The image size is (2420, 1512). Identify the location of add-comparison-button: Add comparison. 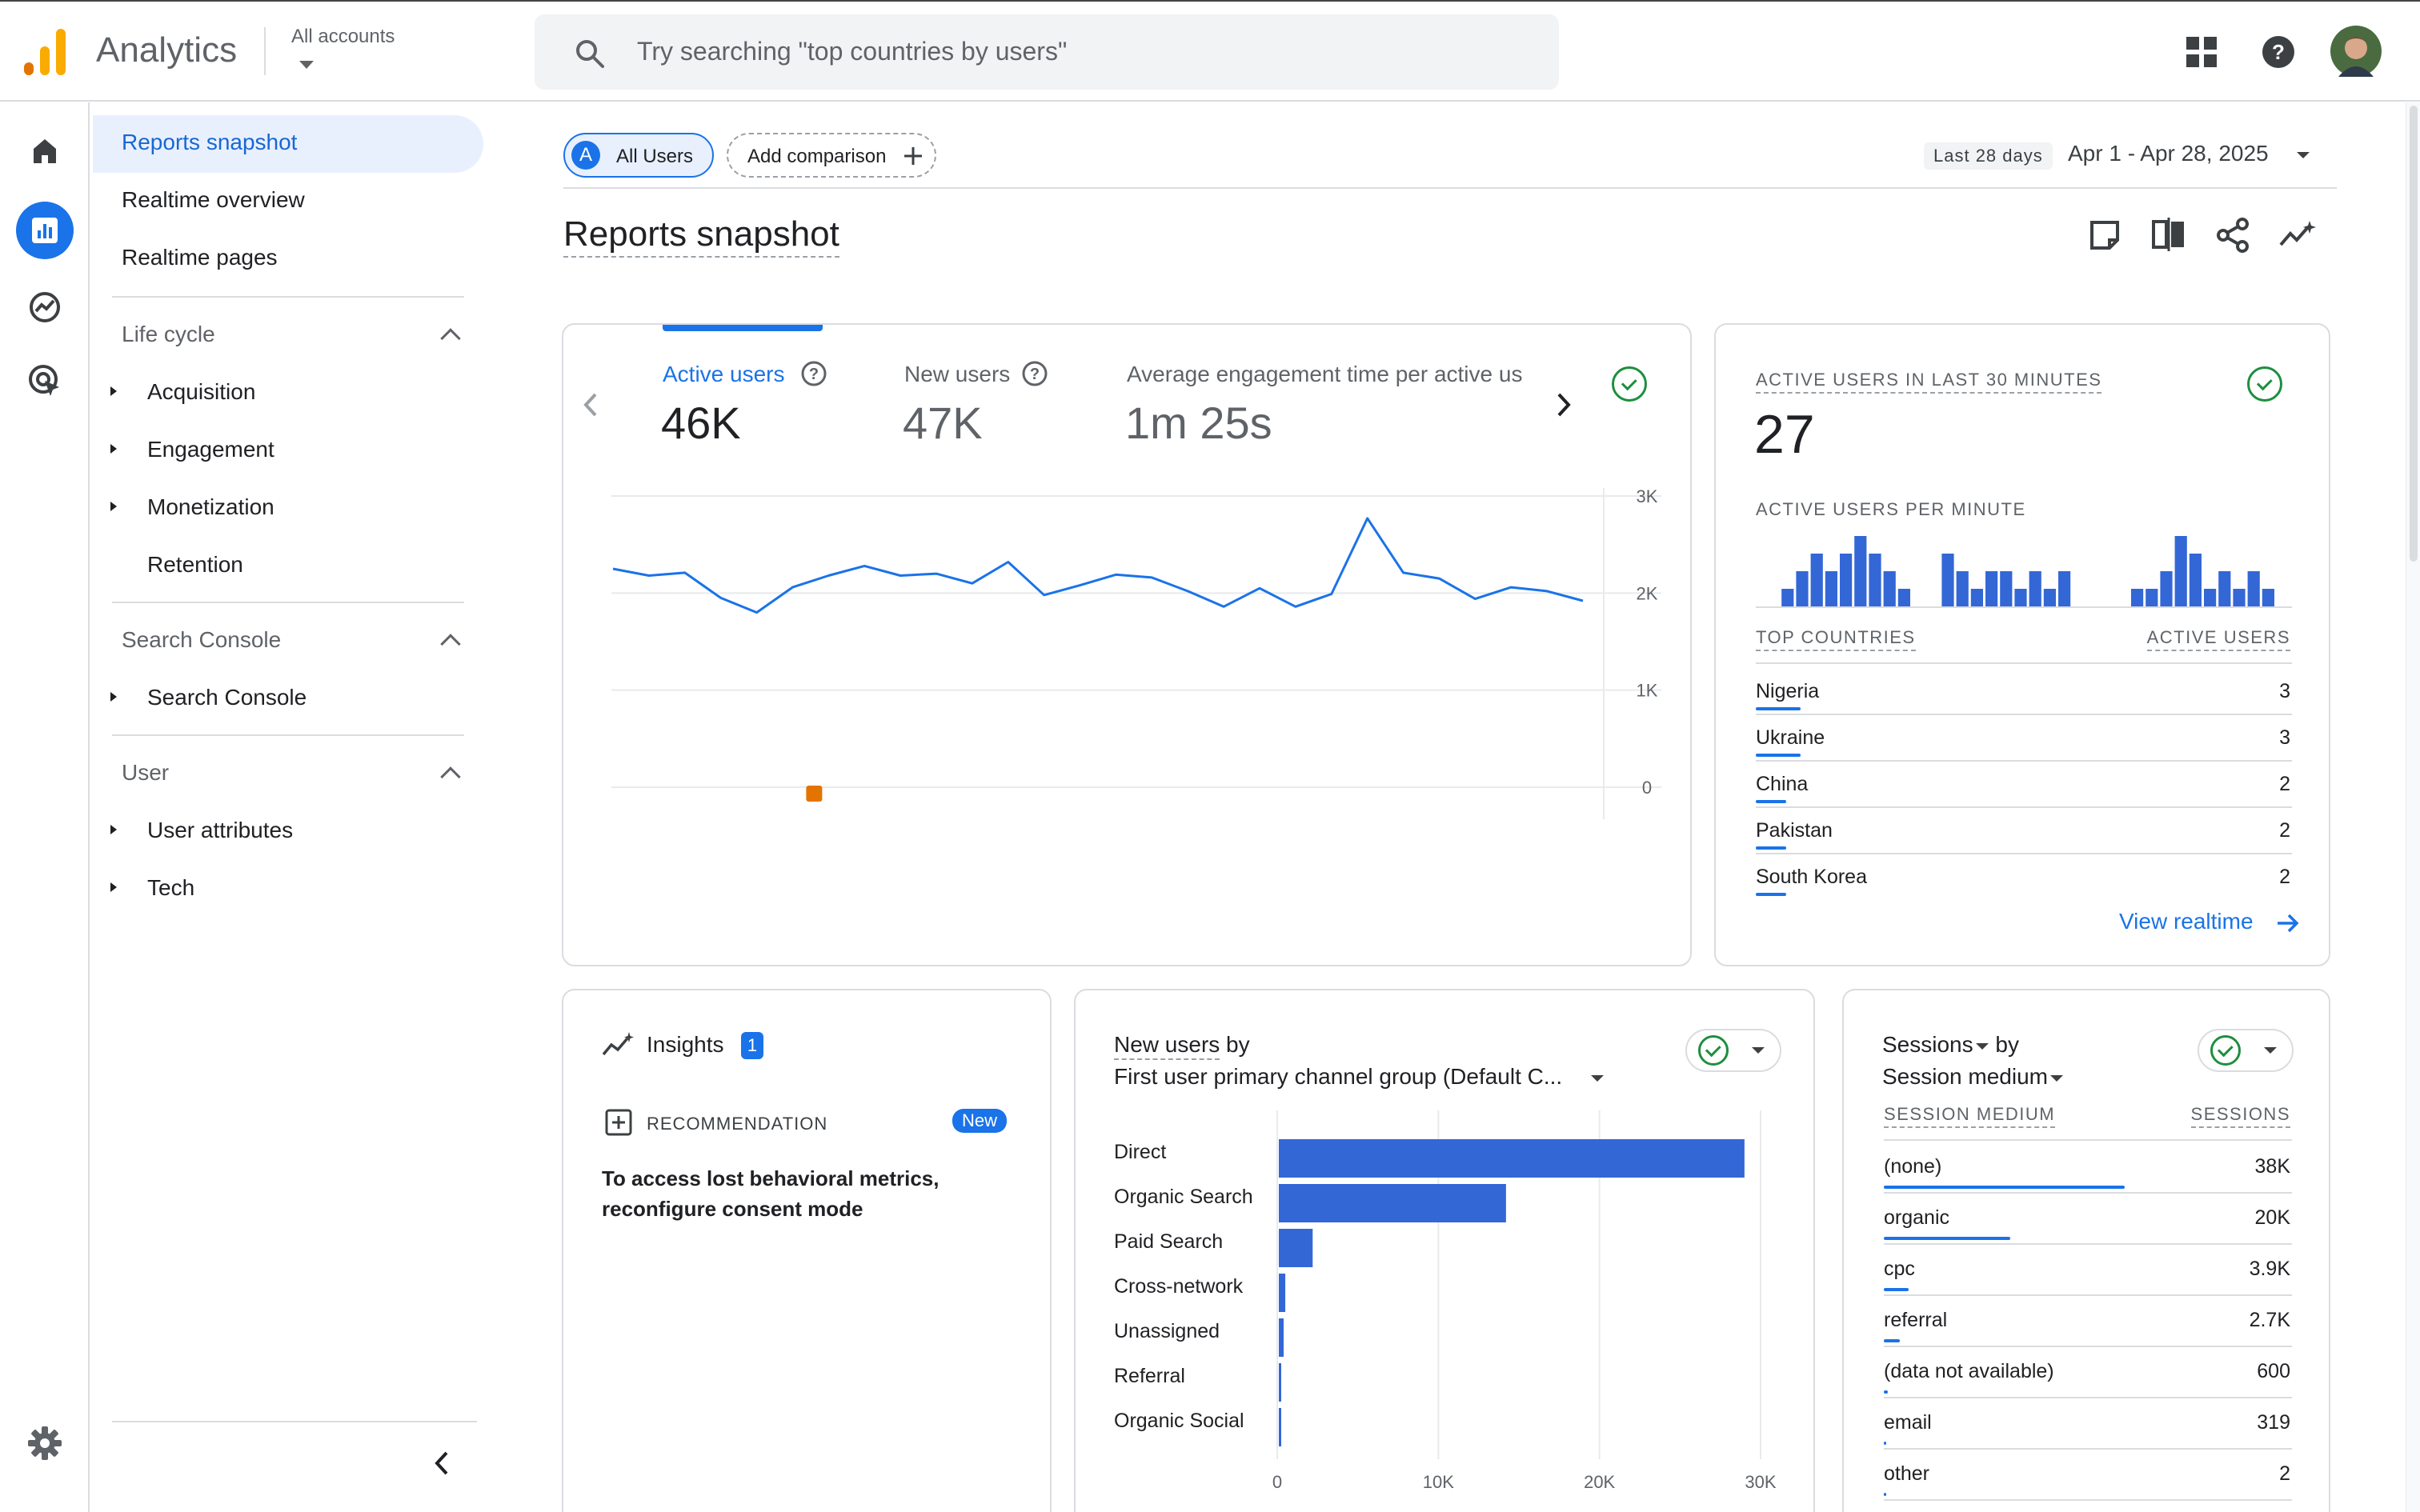
(831, 155).